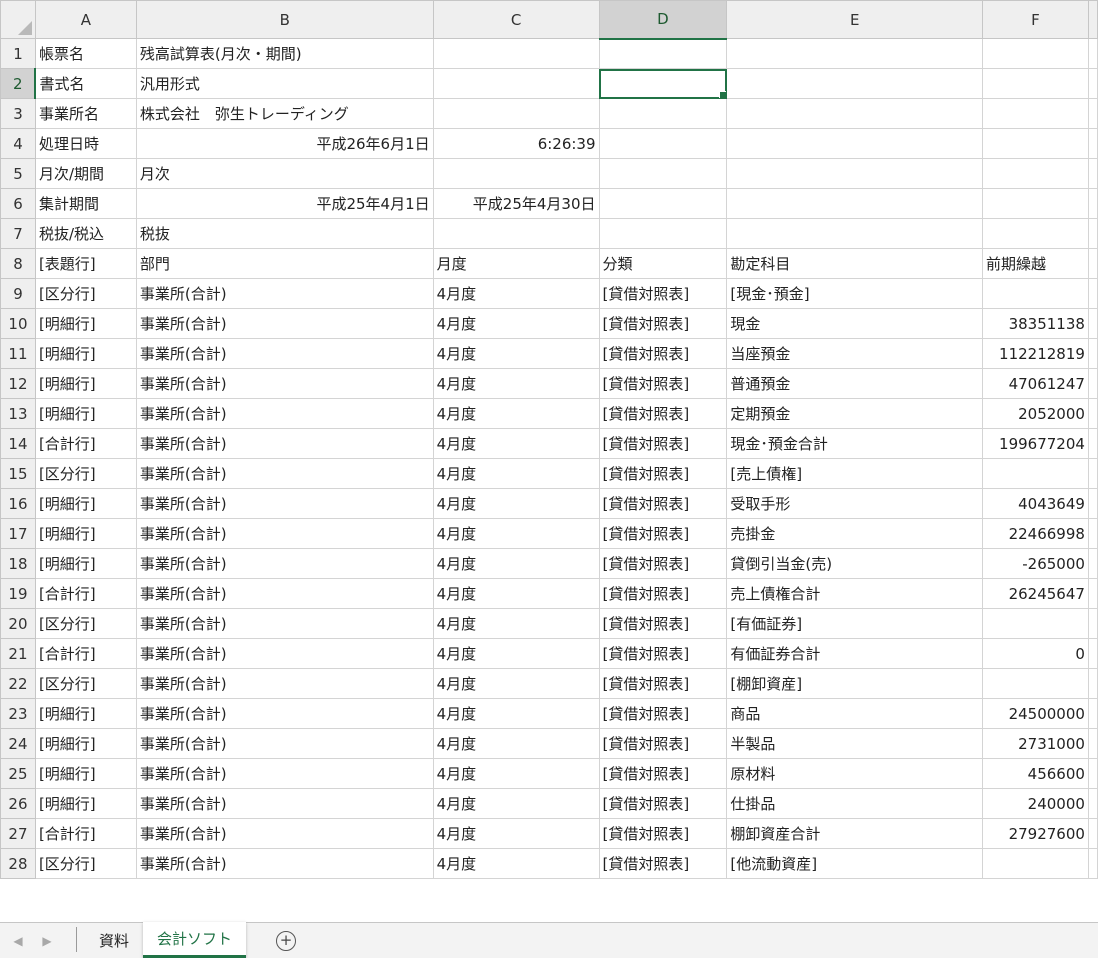  What do you see at coordinates (854, 113) in the screenshot?
I see `cell-e3` at bounding box center [854, 113].